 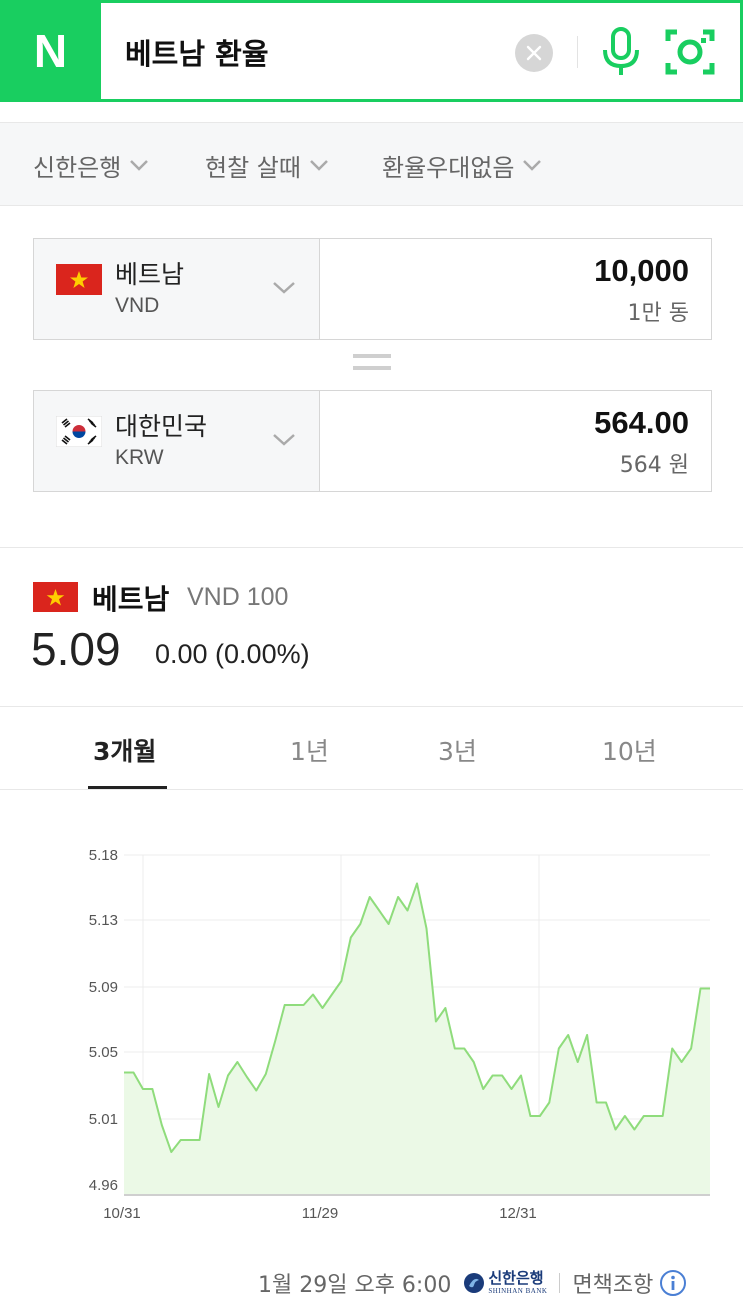 What do you see at coordinates (658, 313) in the screenshot?
I see `from-amount-text: 1만 동` at bounding box center [658, 313].